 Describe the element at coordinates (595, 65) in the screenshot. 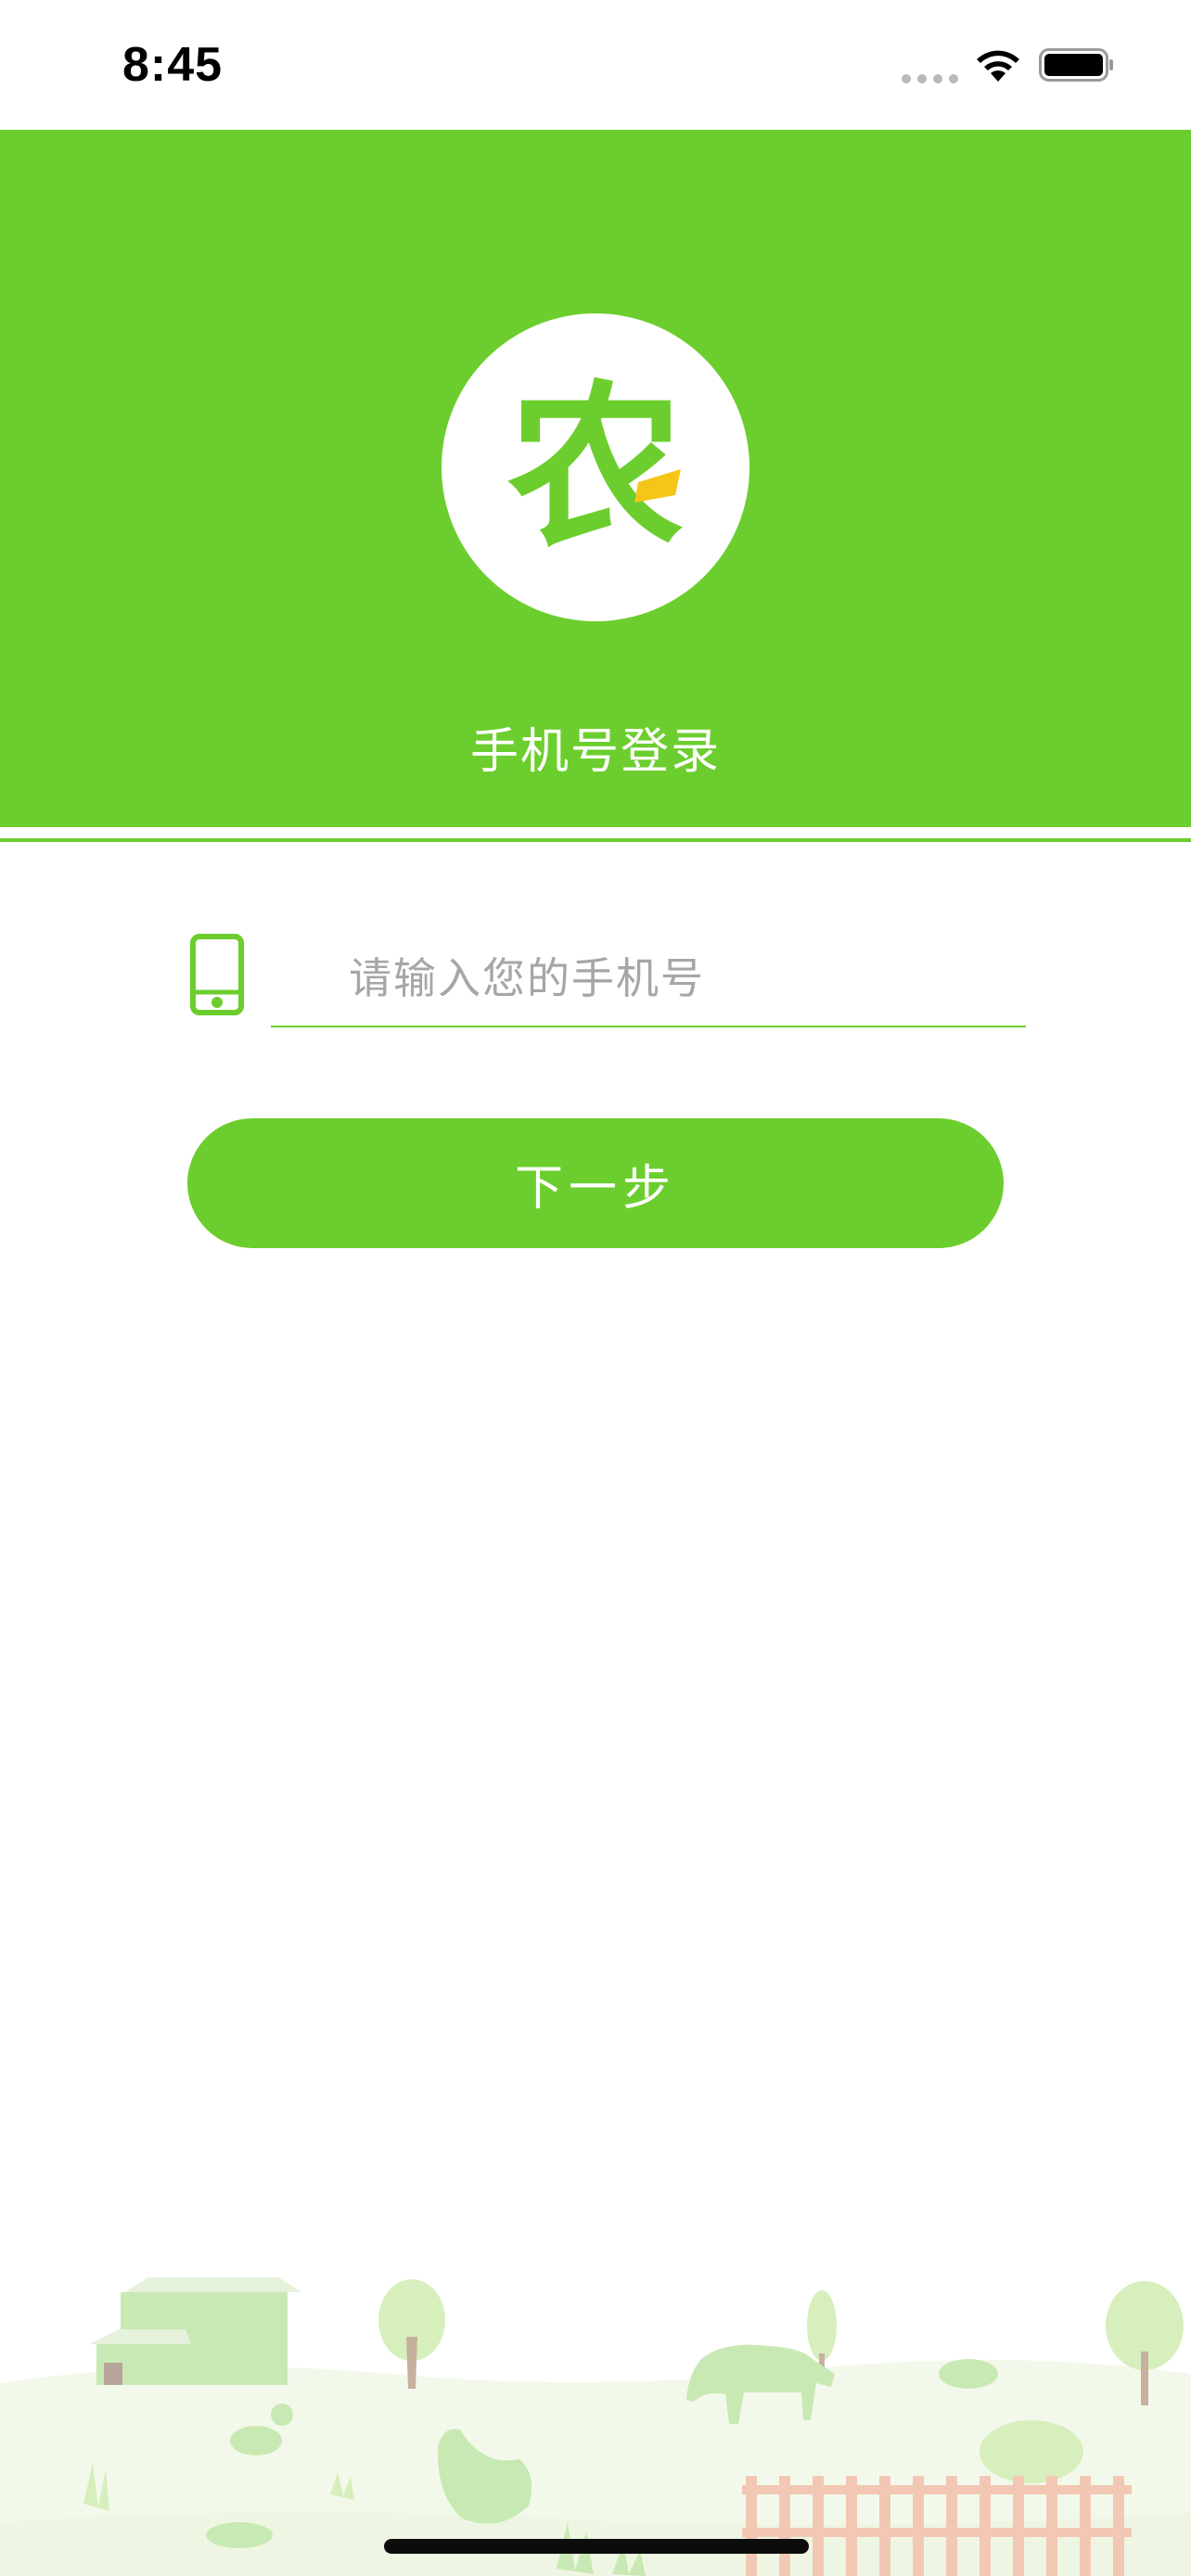

I see `status-bar: 8:45` at that location.